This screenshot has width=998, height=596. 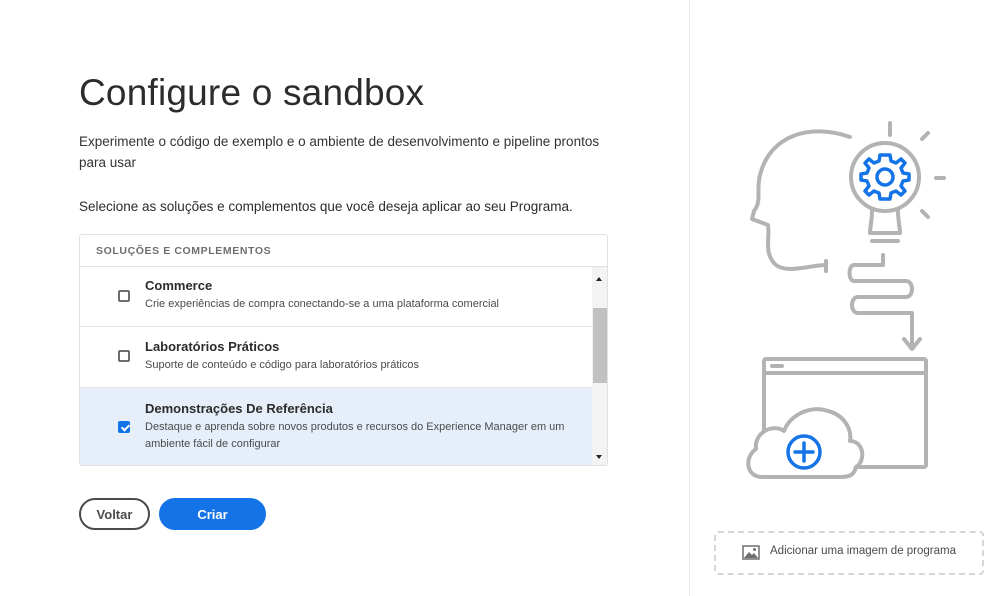 What do you see at coordinates (600, 345) in the screenshot?
I see `scroll-thumb` at bounding box center [600, 345].